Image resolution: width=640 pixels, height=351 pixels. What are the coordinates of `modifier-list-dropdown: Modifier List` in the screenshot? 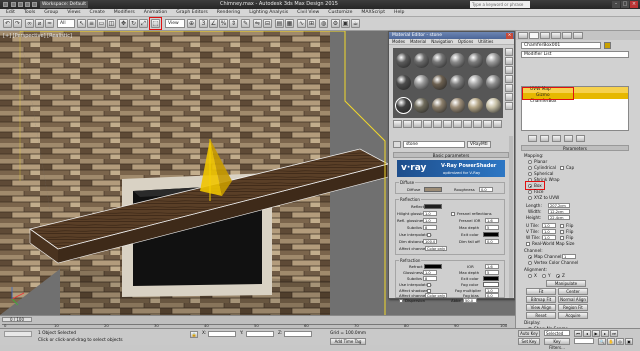 It's located at (575, 54).